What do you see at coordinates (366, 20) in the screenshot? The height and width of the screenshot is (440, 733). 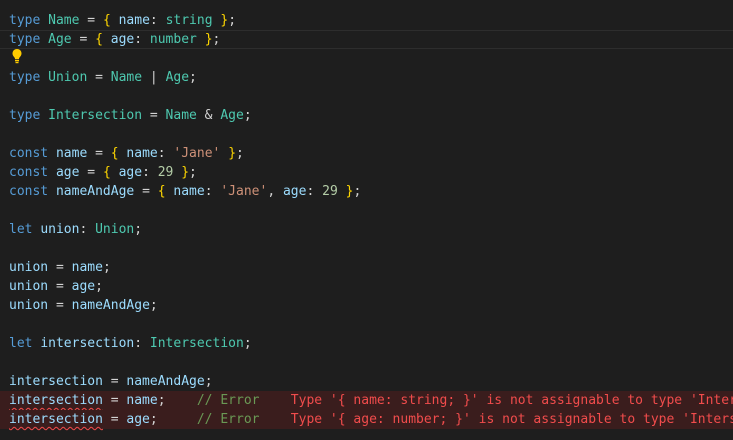 I see `code-line: type Name = { name: string };` at bounding box center [366, 20].